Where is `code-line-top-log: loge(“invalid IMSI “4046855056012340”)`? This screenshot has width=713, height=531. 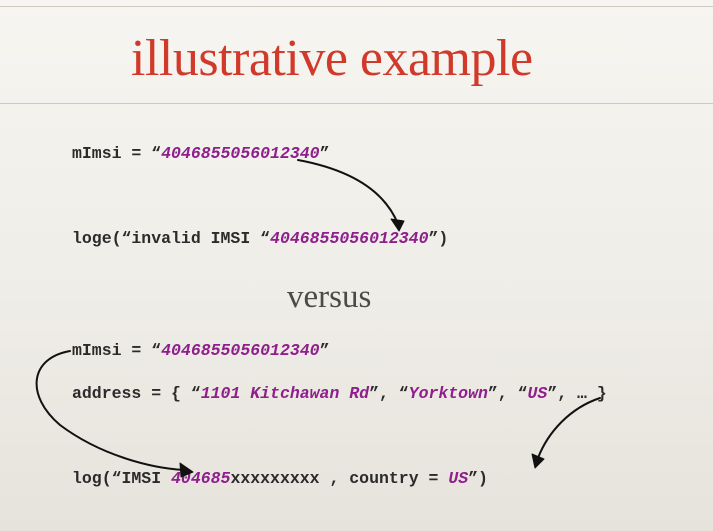 code-line-top-log: loge(“invalid IMSI “4046855056012340”) is located at coordinates (260, 239).